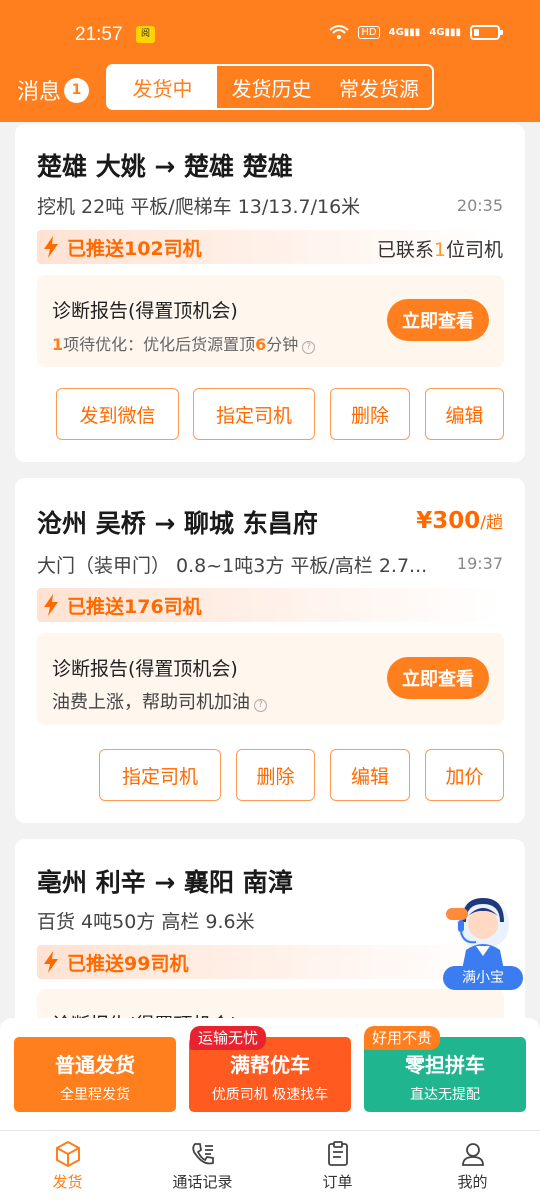 The width and height of the screenshot is (540, 1200). I want to click on signal-icon: 4G▮▮▮, so click(404, 32).